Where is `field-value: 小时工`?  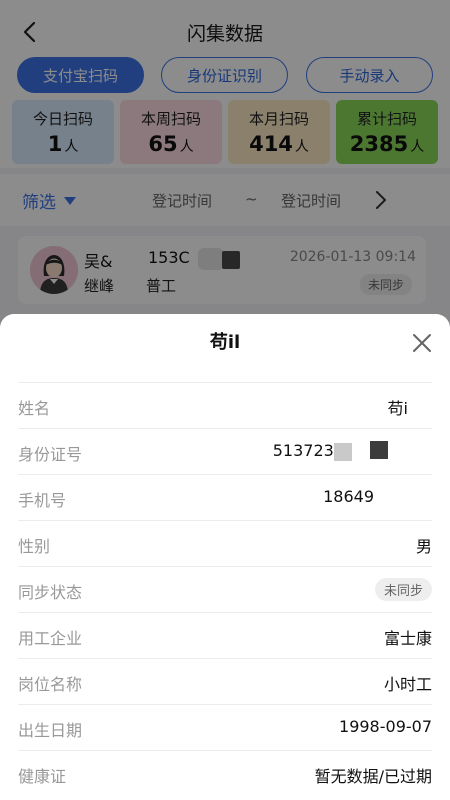 field-value: 小时工 is located at coordinates (407, 684).